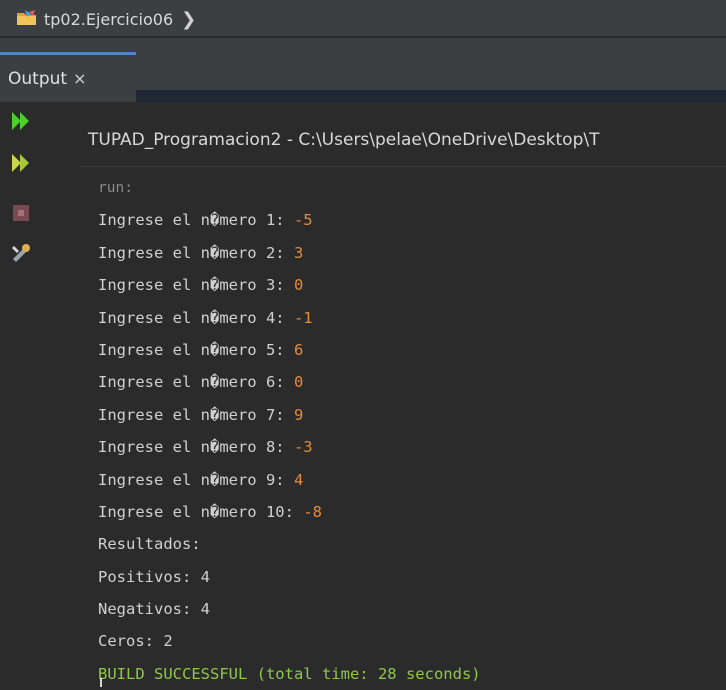  What do you see at coordinates (196, 414) in the screenshot?
I see `prompt-text: Ingrese el n�mero 7:` at bounding box center [196, 414].